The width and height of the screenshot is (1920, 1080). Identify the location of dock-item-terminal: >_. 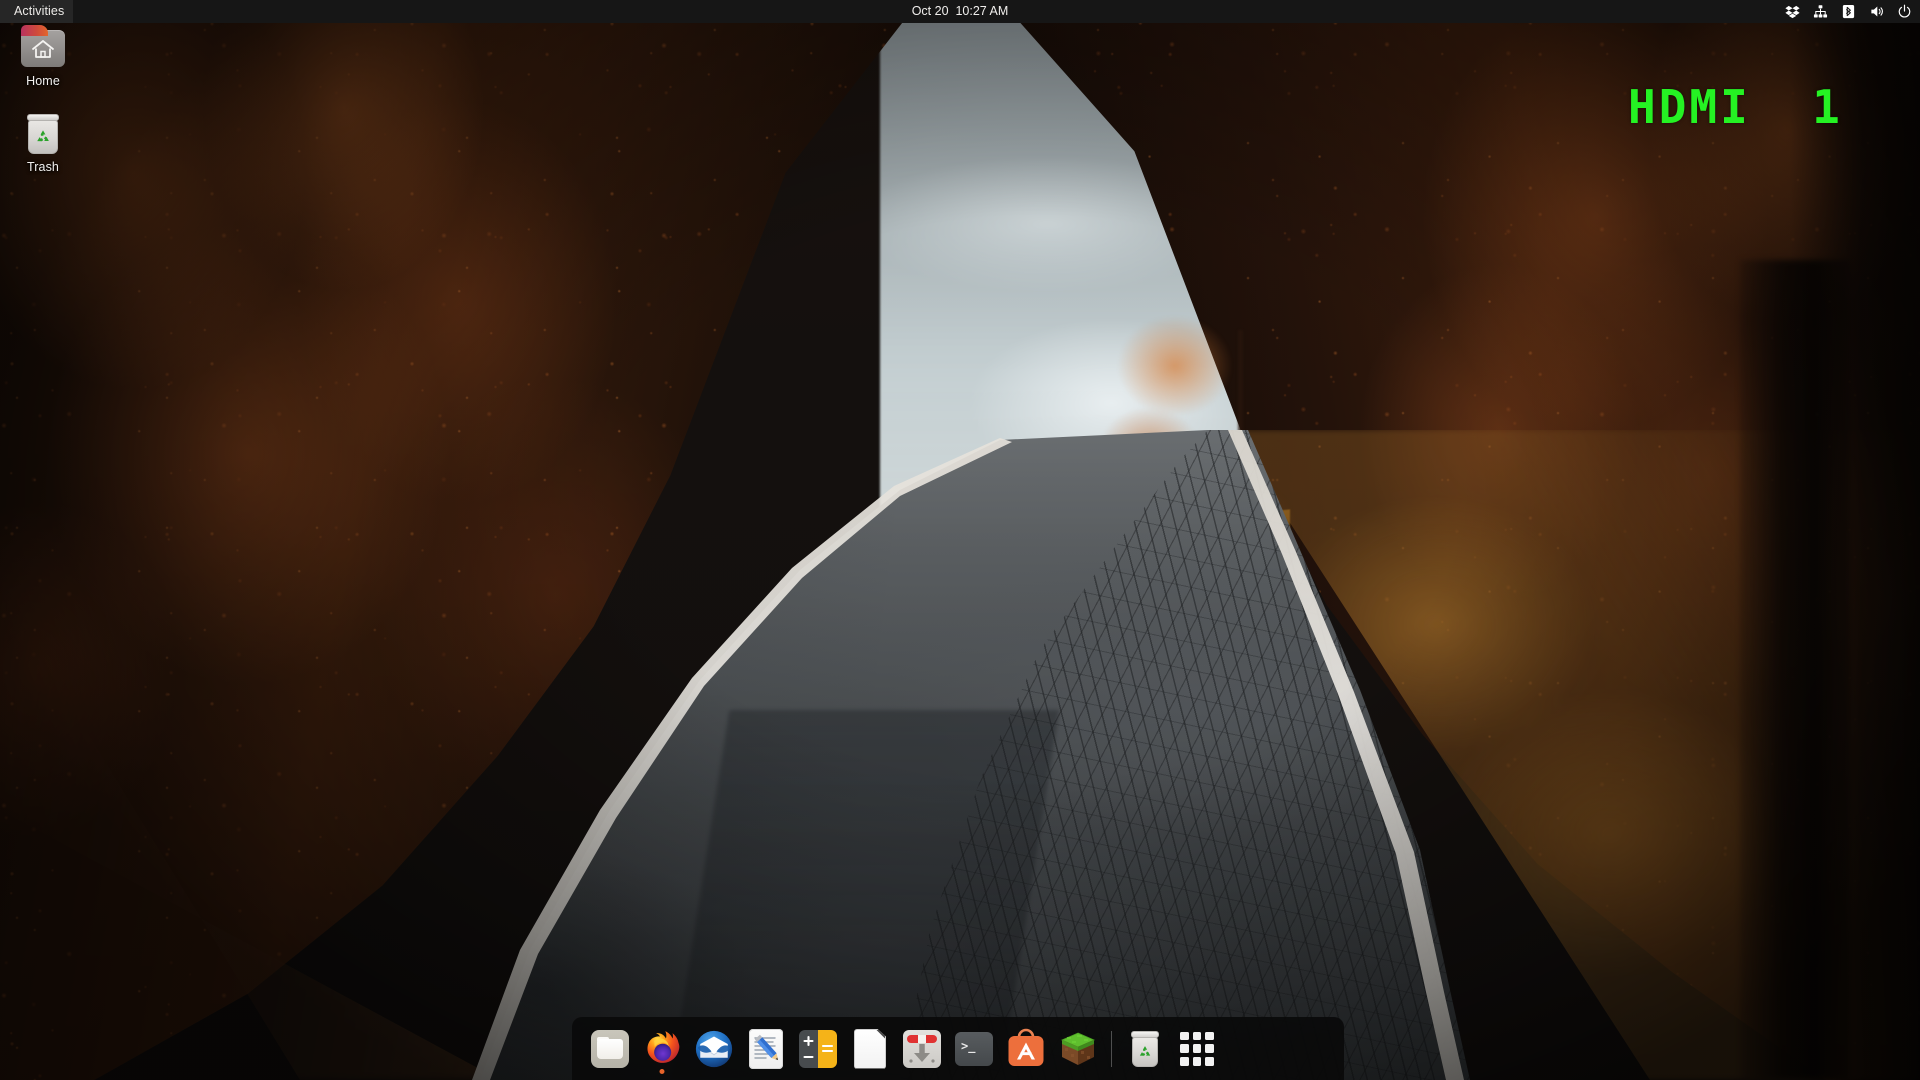
(974, 1049).